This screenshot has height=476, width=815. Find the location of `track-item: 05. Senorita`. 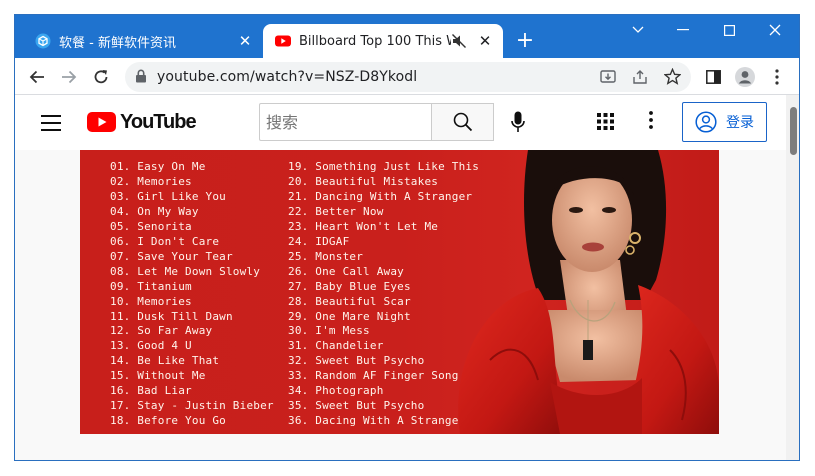

track-item: 05. Senorita is located at coordinates (151, 226).